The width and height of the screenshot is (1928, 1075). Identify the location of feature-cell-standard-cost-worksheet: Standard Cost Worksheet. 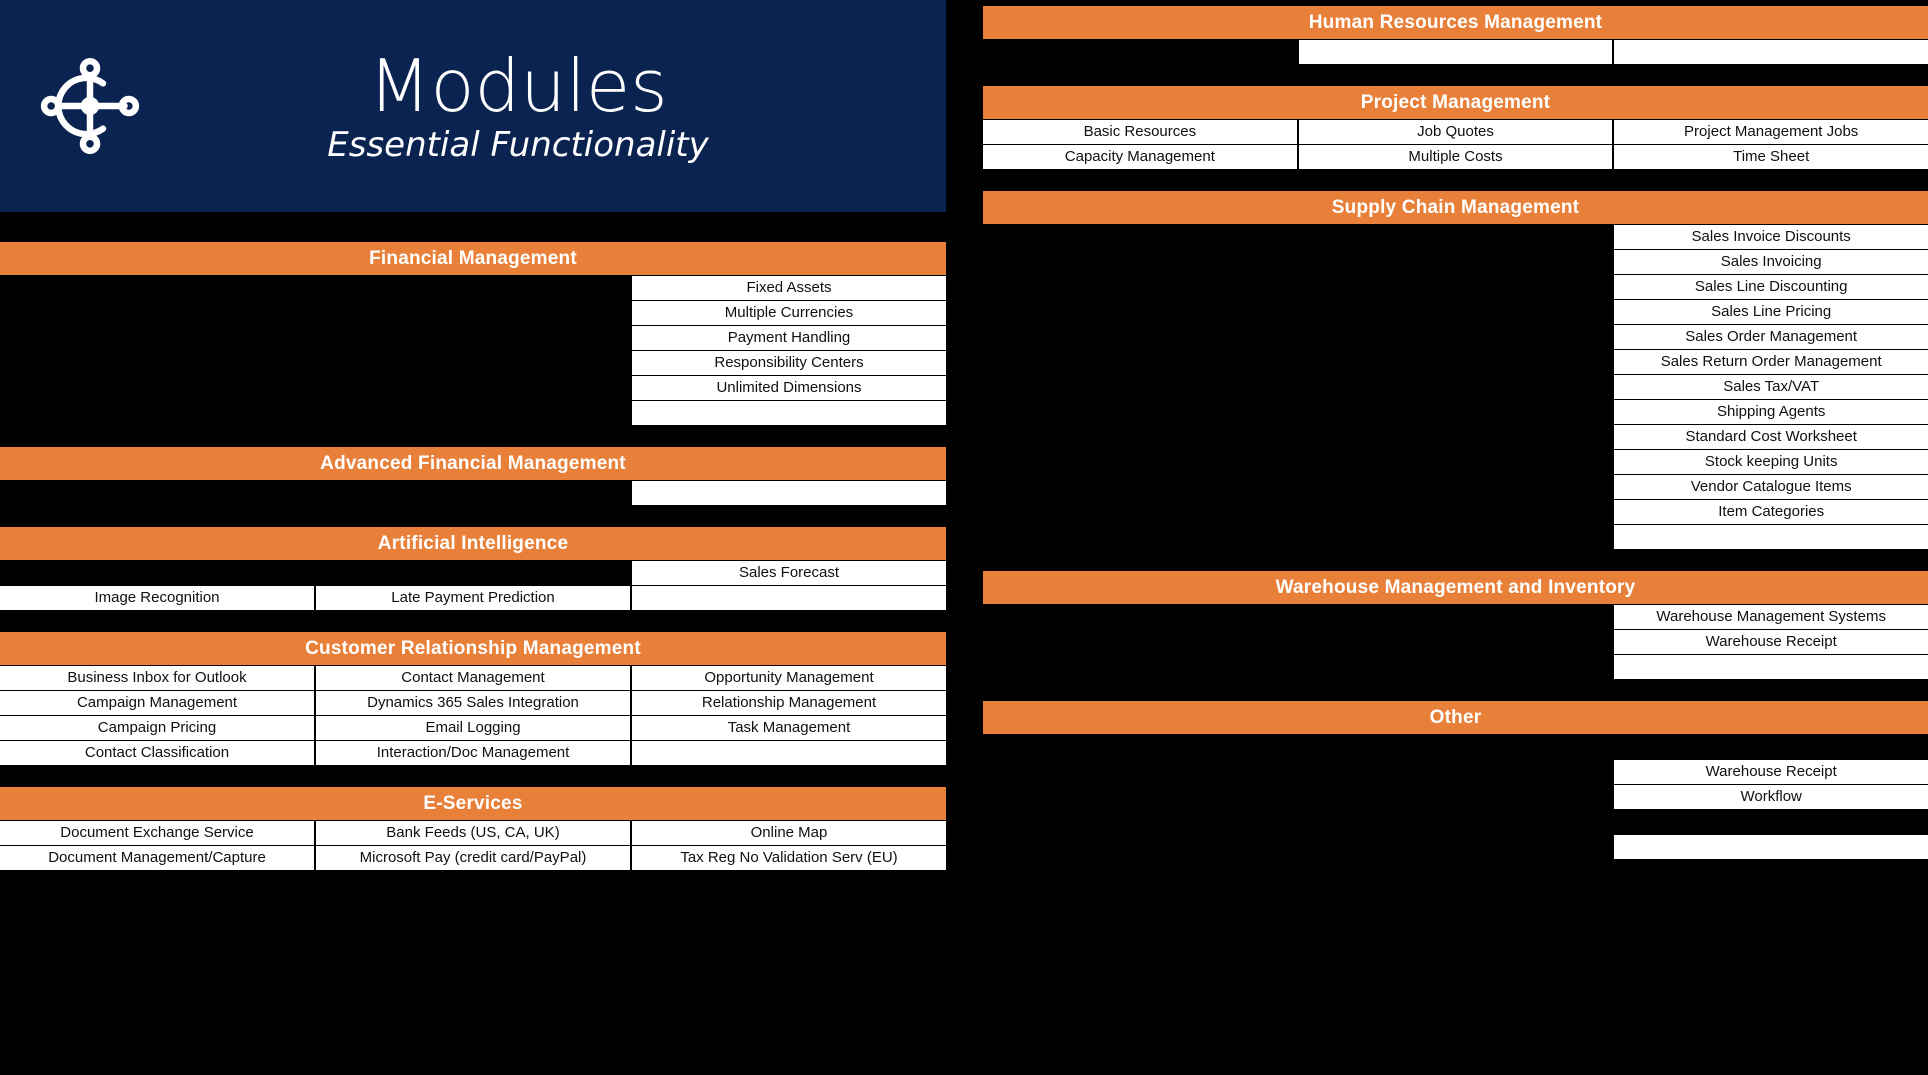
(1771, 437).